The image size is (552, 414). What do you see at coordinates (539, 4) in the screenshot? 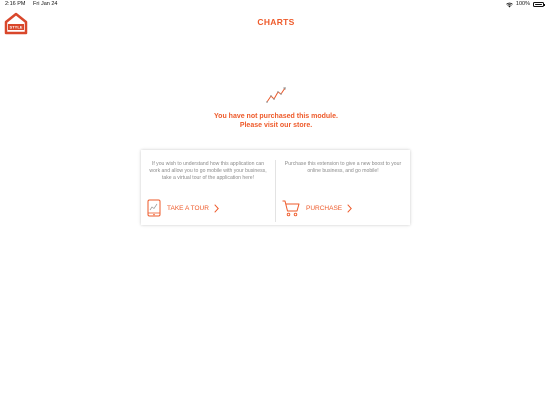
I see `battery-icon` at bounding box center [539, 4].